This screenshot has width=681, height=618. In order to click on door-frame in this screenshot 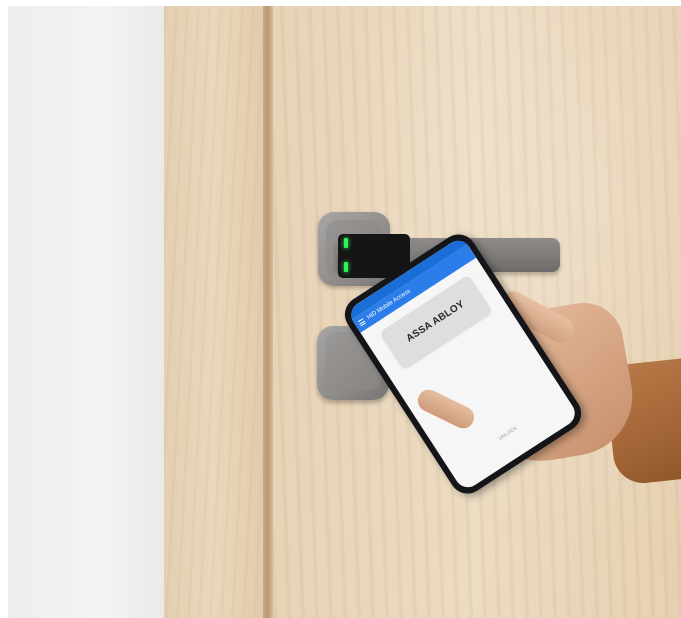, I will do `click(214, 312)`.